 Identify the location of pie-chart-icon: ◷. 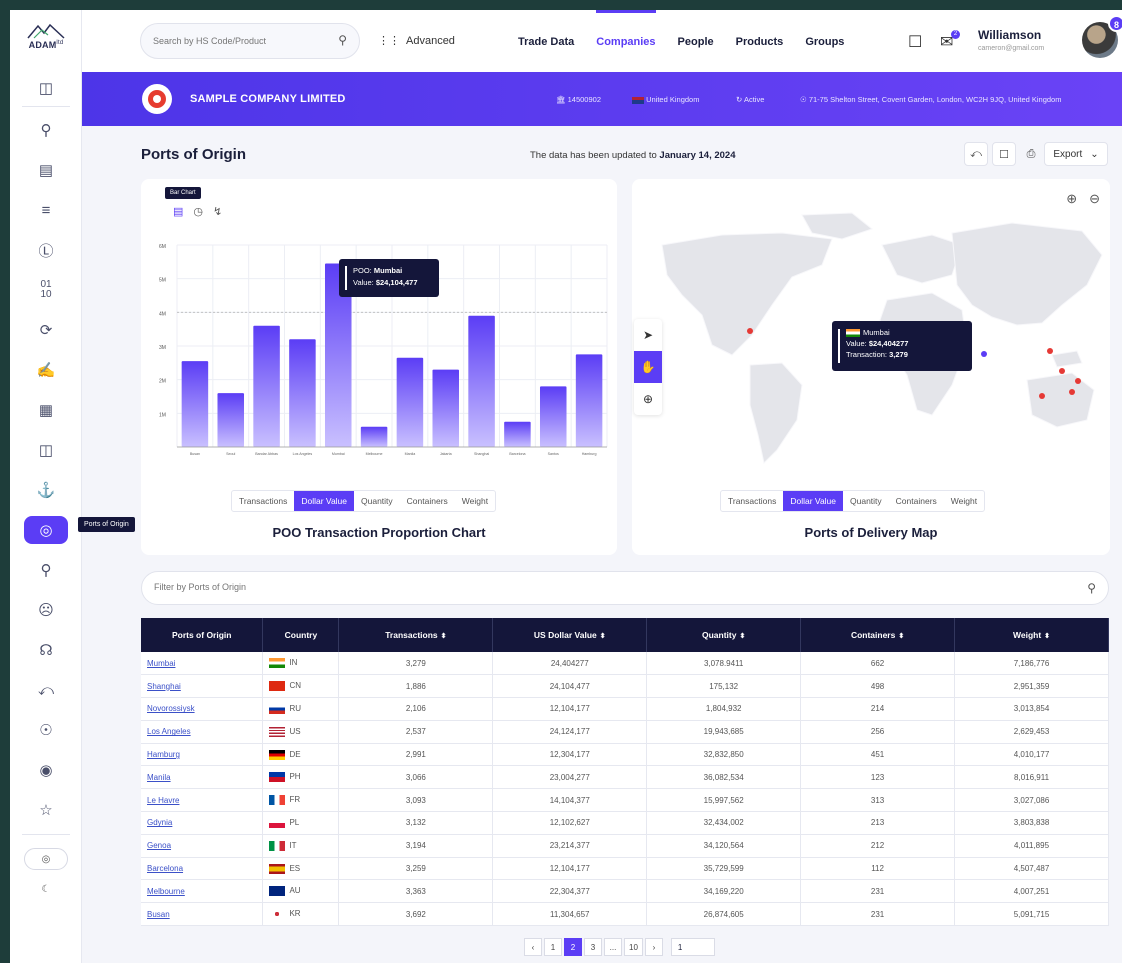
(198, 211).